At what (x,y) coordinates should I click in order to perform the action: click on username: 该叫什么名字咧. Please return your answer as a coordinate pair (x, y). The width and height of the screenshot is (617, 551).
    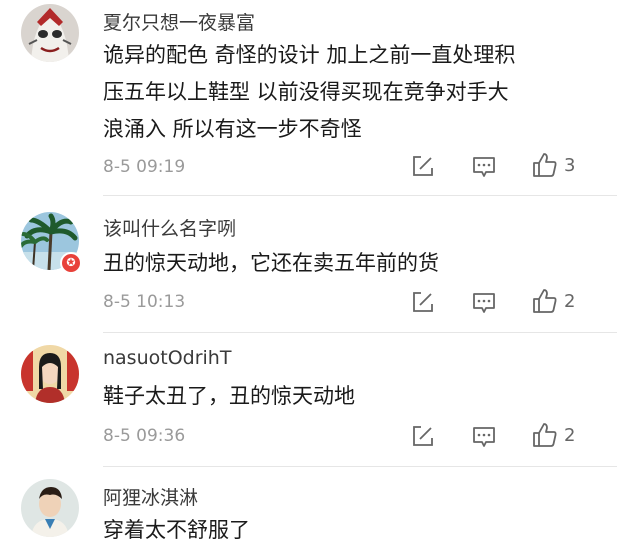
    Looking at the image, I should click on (169, 227).